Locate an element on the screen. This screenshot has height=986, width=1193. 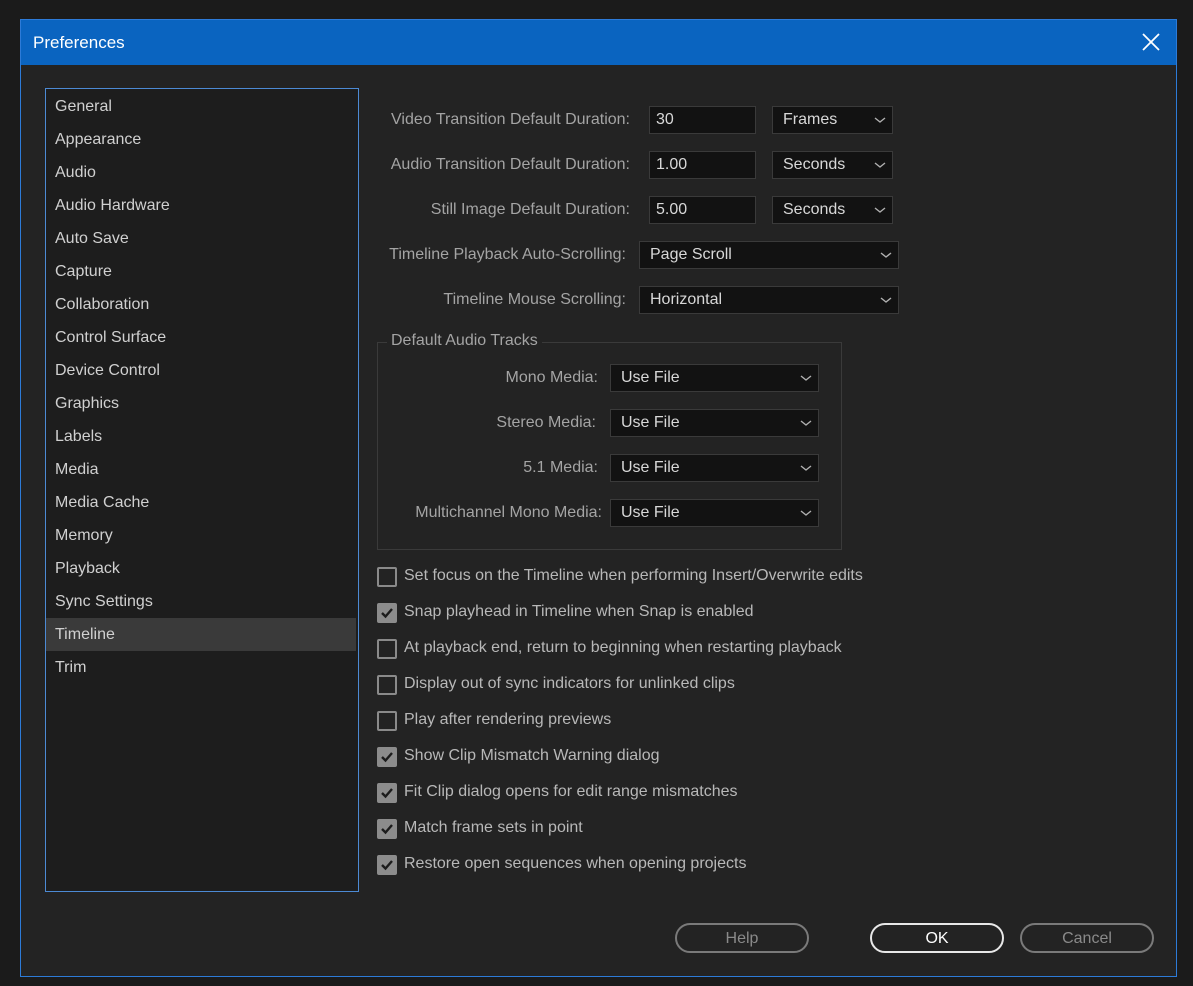
auto-scrolling-label: Timeline Playback Auto-Scrolling: is located at coordinates (507, 254).